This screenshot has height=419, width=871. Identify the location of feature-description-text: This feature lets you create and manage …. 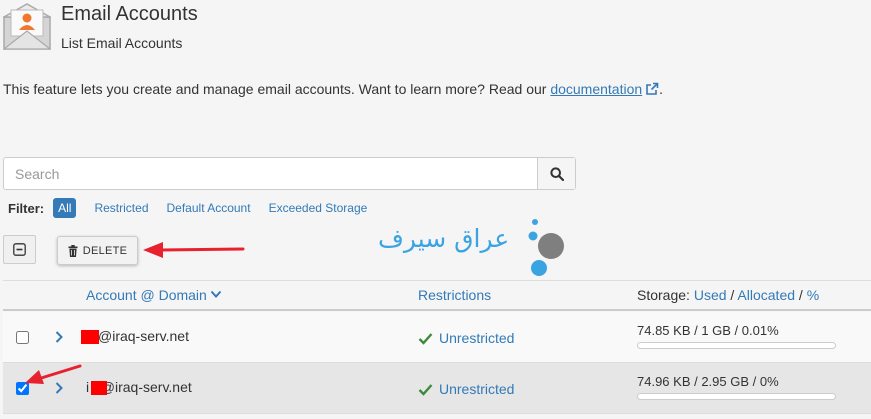
(277, 89).